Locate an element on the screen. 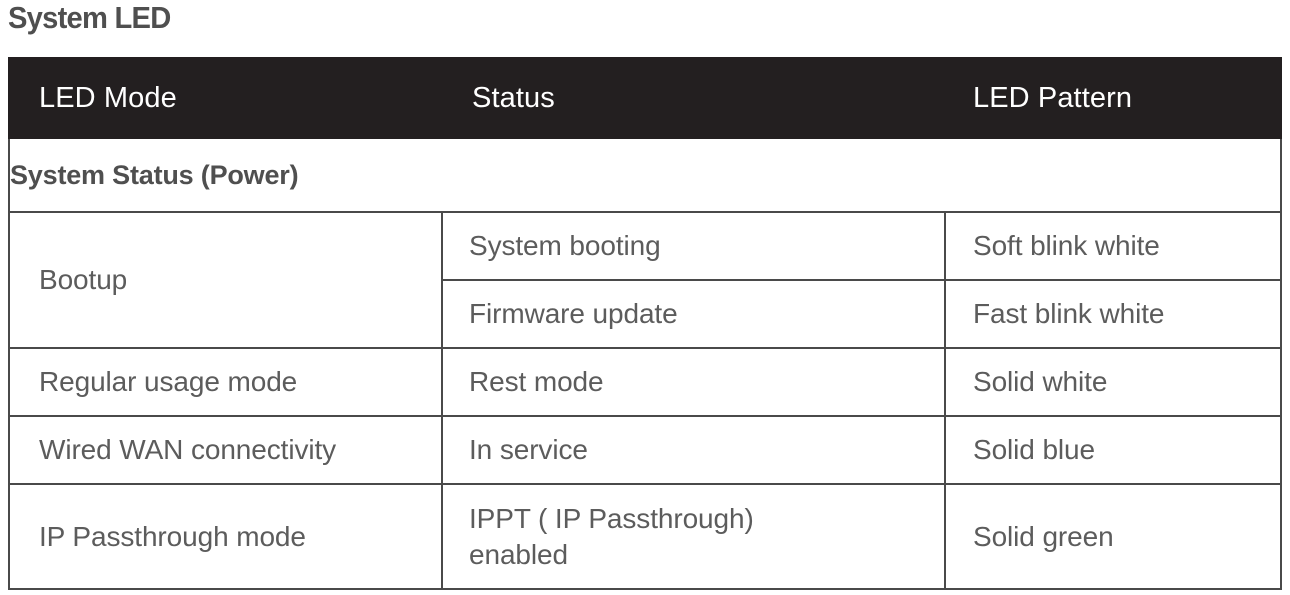 The height and width of the screenshot is (595, 1290). cell-led-mode-ip-passthrough: IP Passthrough mode is located at coordinates (225, 536).